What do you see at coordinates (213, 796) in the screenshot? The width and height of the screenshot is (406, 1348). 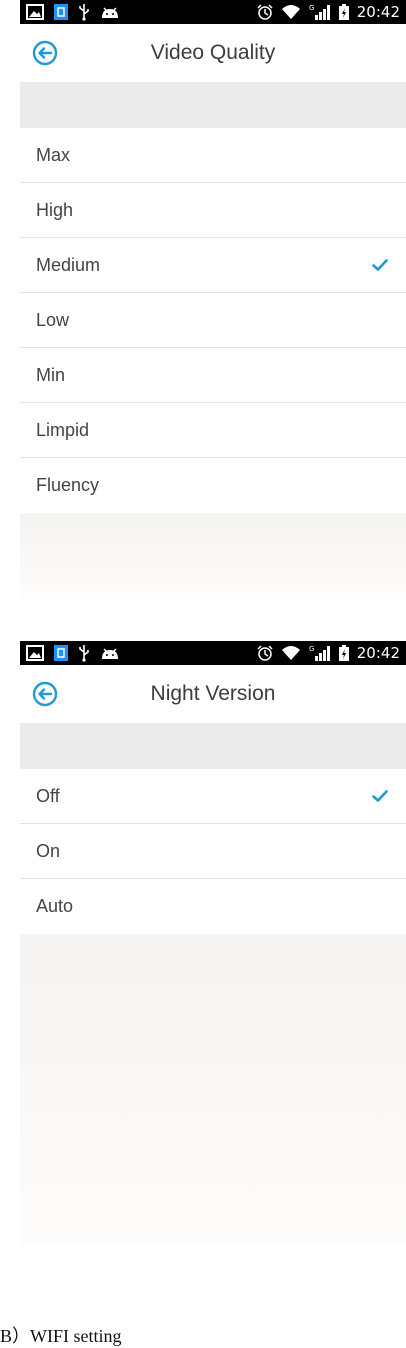 I see `option-off: Off` at bounding box center [213, 796].